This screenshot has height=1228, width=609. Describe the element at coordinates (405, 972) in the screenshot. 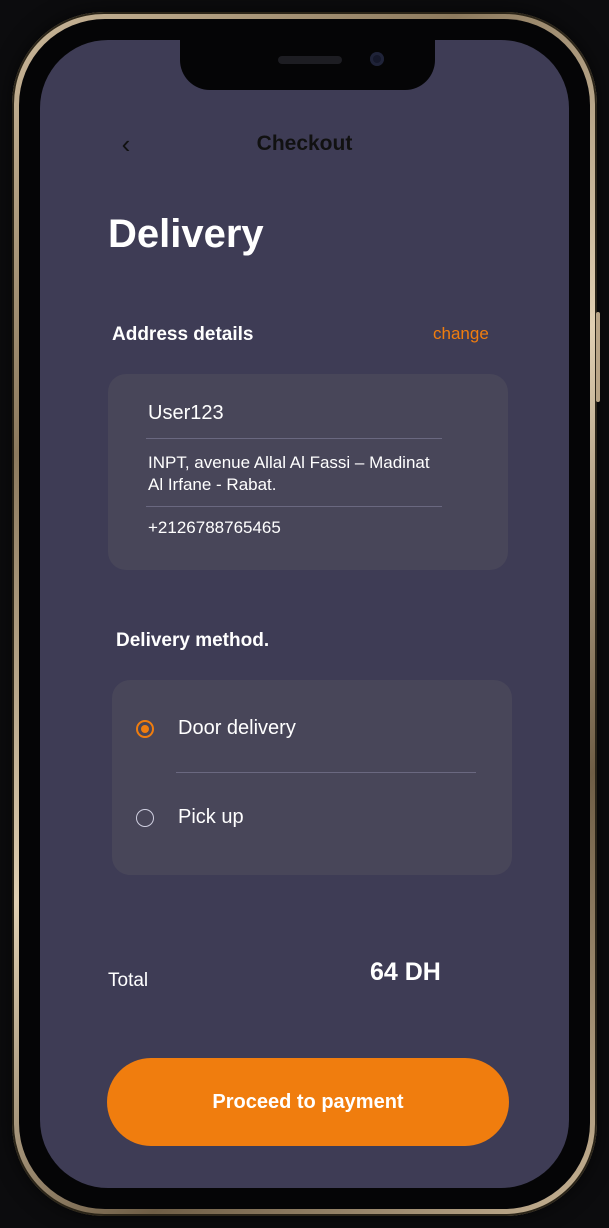

I see `total-value: 64 DH` at that location.